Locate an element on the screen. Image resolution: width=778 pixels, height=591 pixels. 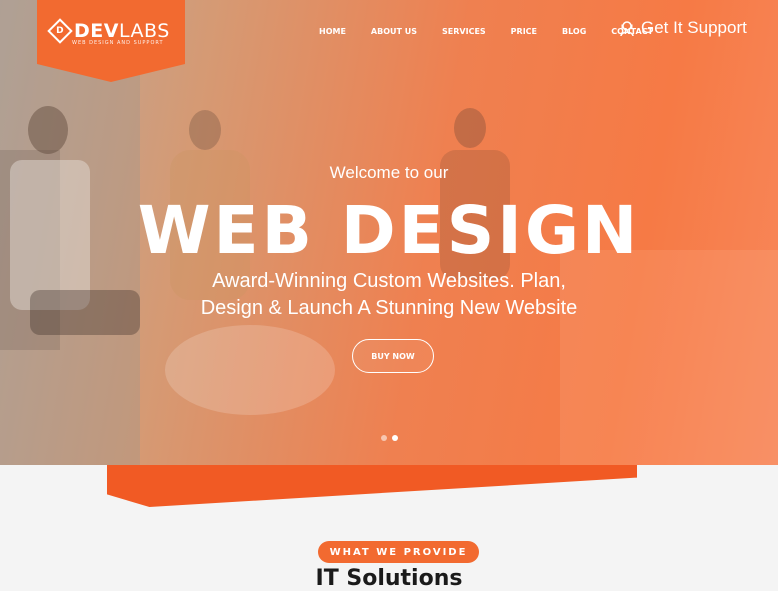
nav-blog: BLOG is located at coordinates (574, 32).